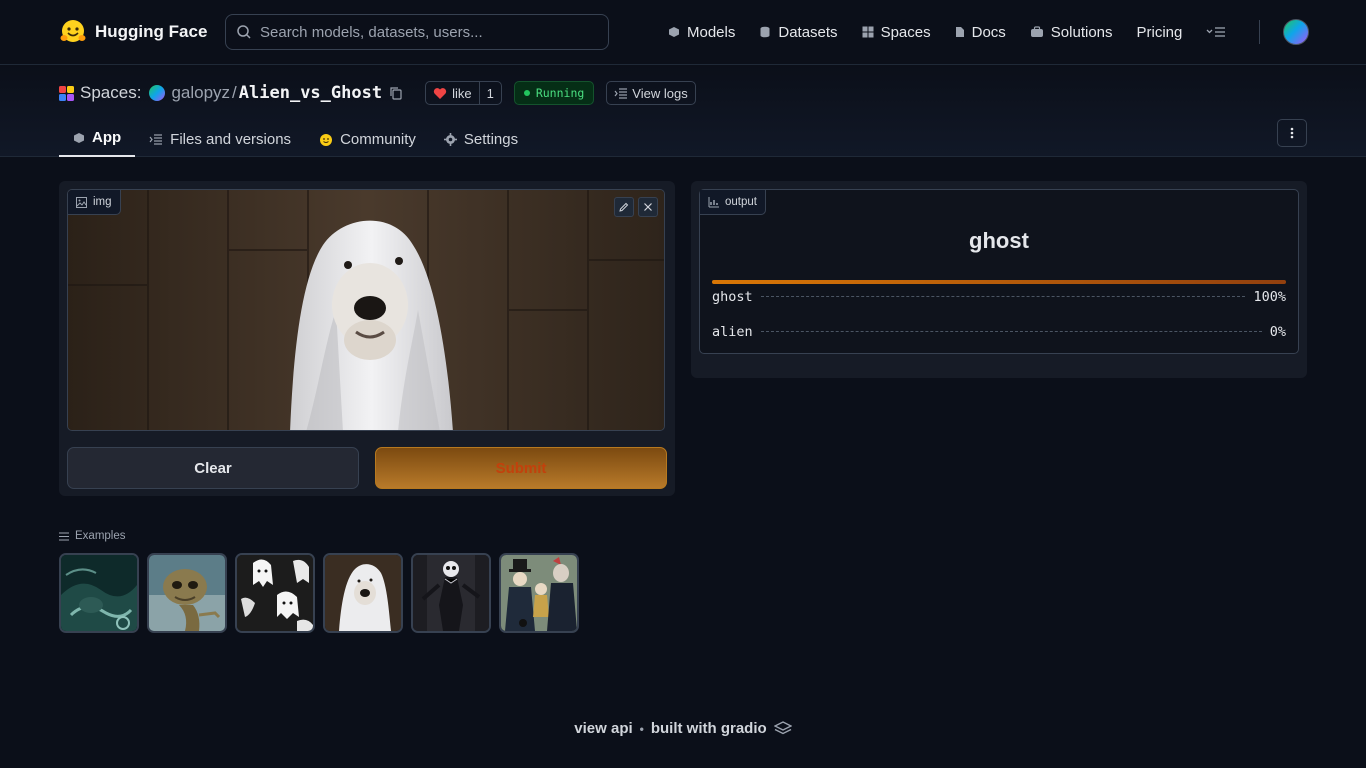  I want to click on search-box, so click(417, 32).